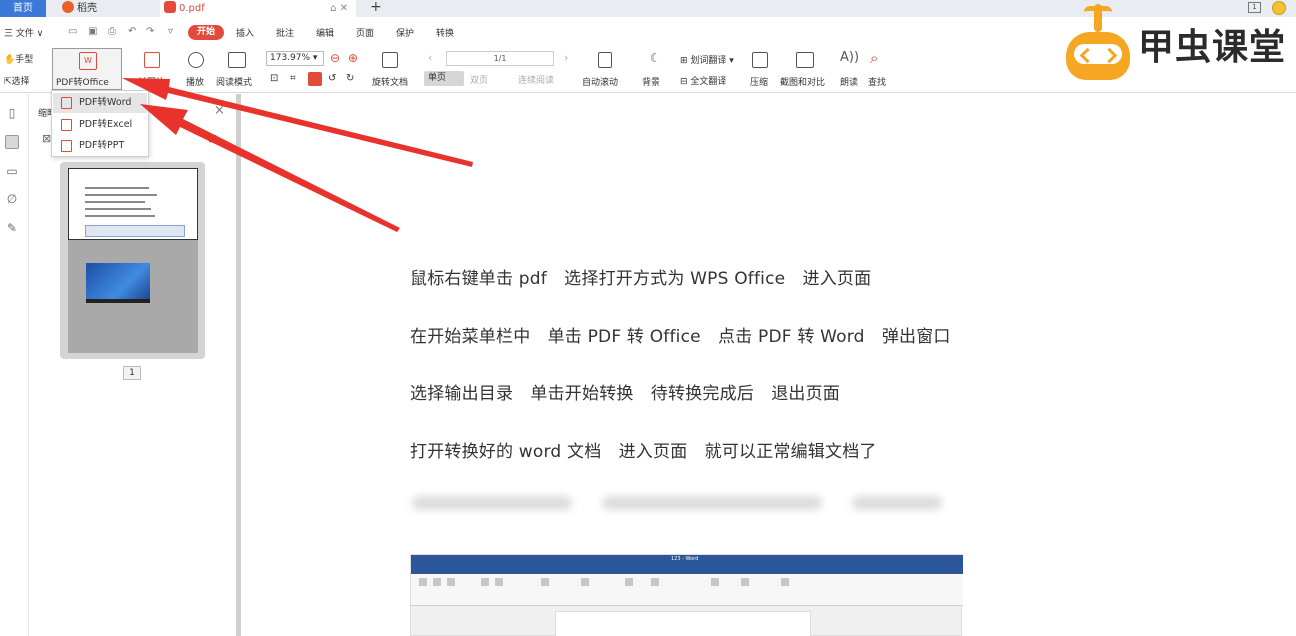 The height and width of the screenshot is (636, 1296). I want to click on hand-icon: ✋, so click(10, 60).